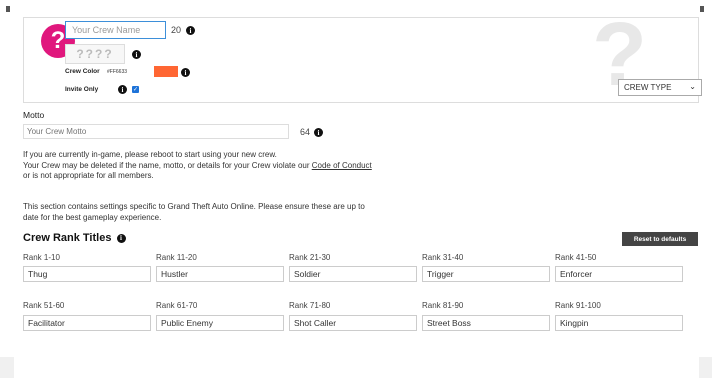  I want to click on rank-title-input: Street Boss, so click(486, 323).